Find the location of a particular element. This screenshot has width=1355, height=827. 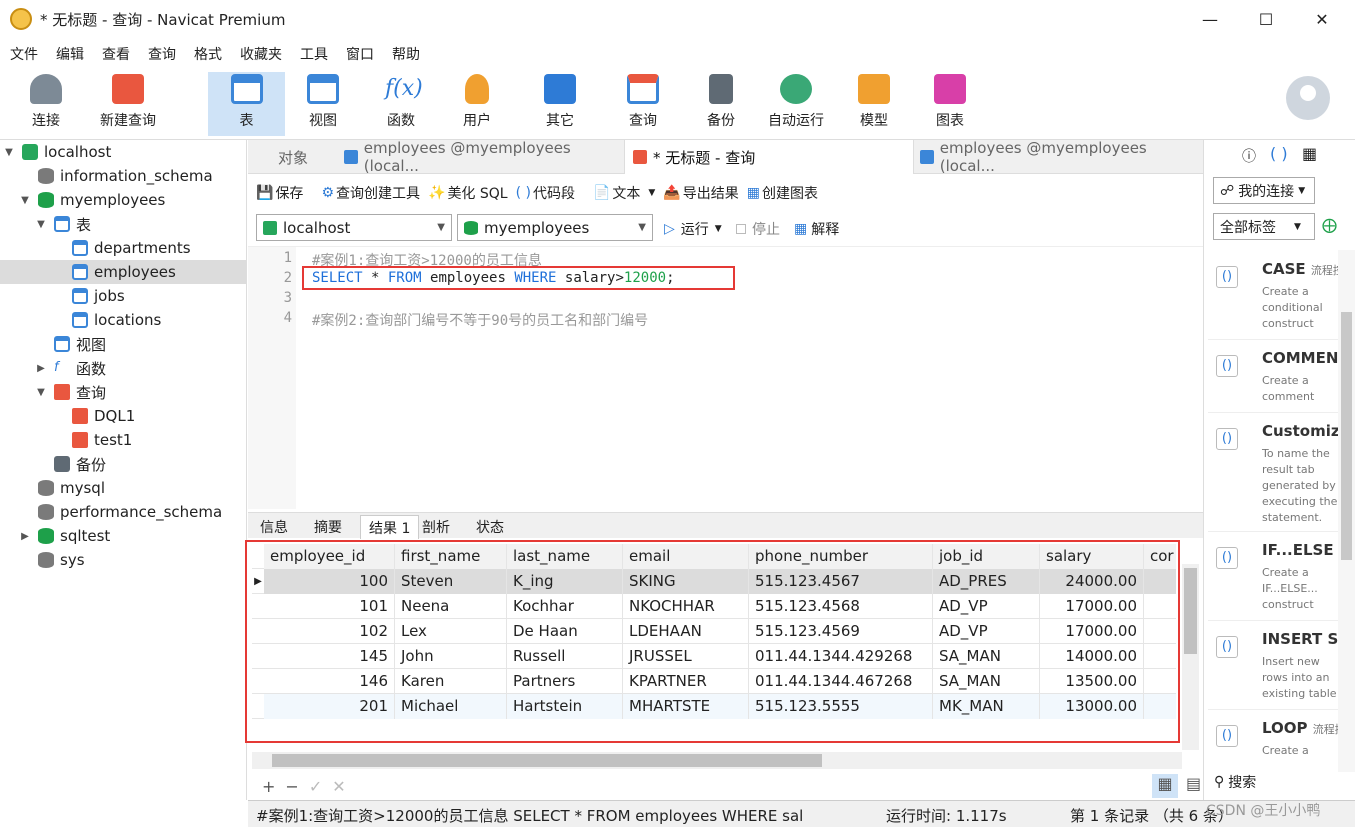

add-row-icon: + is located at coordinates (268, 786).